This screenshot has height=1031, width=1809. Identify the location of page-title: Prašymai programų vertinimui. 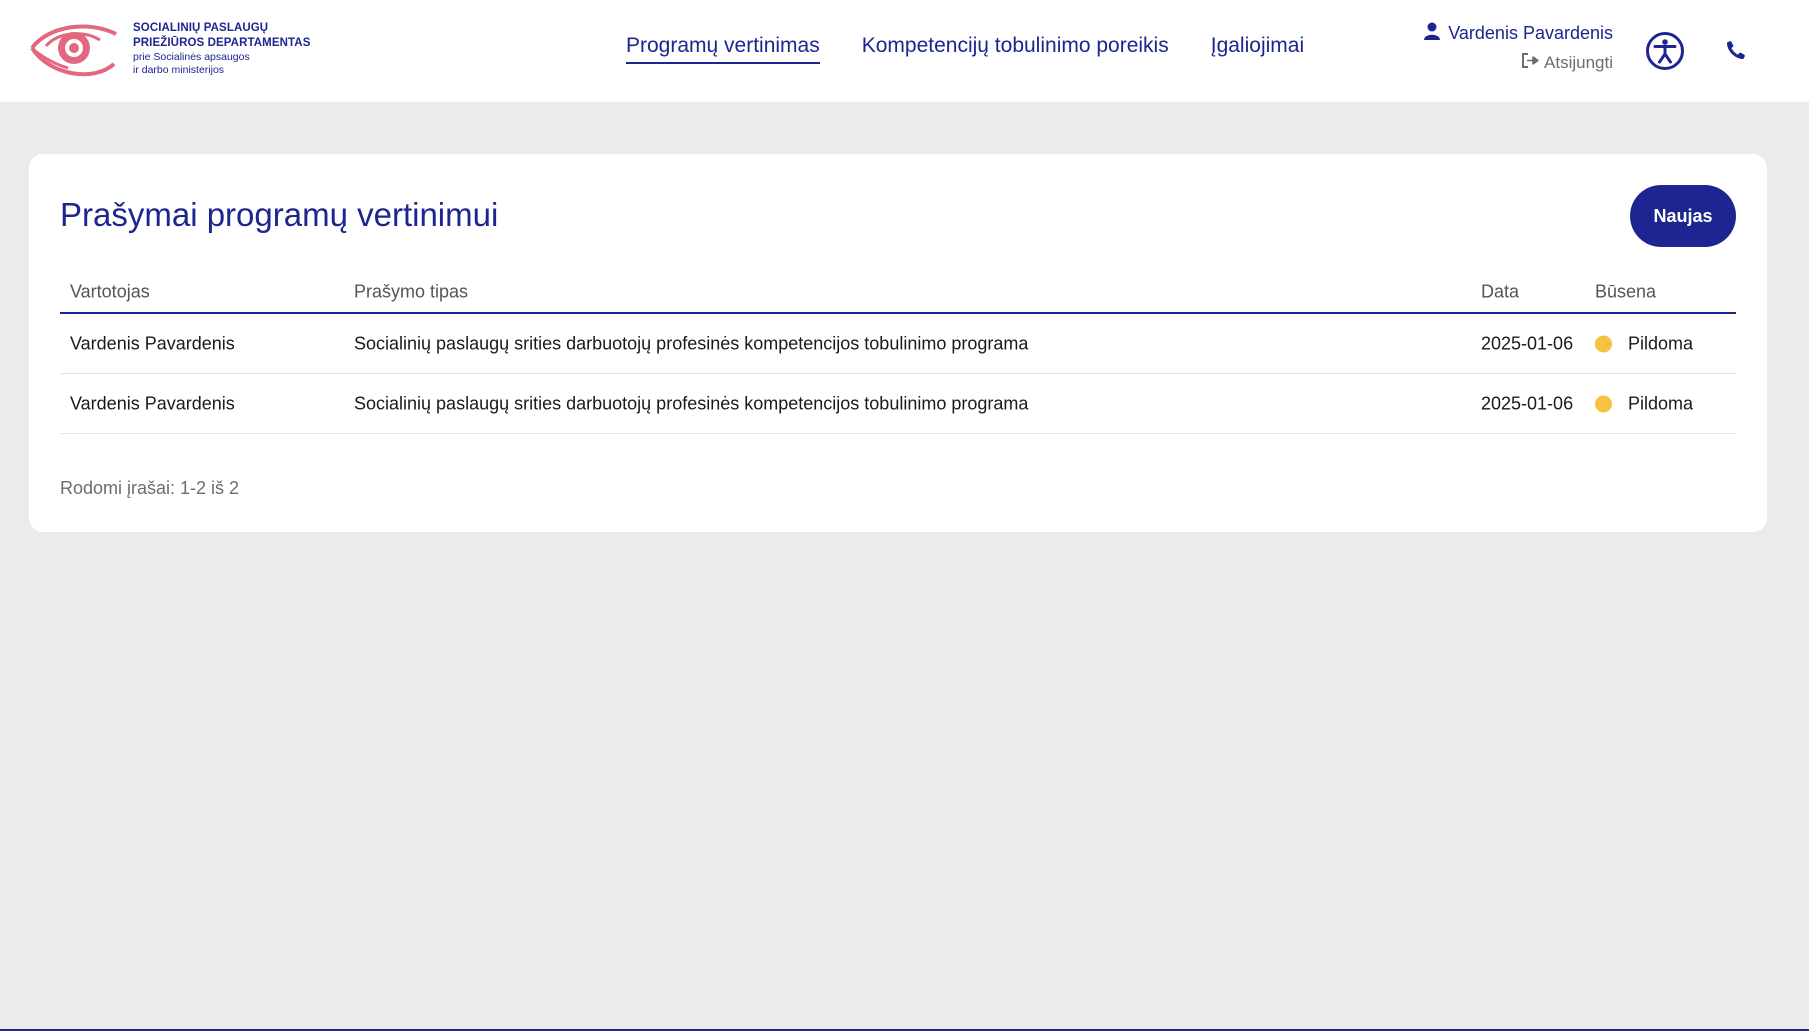
(279, 214).